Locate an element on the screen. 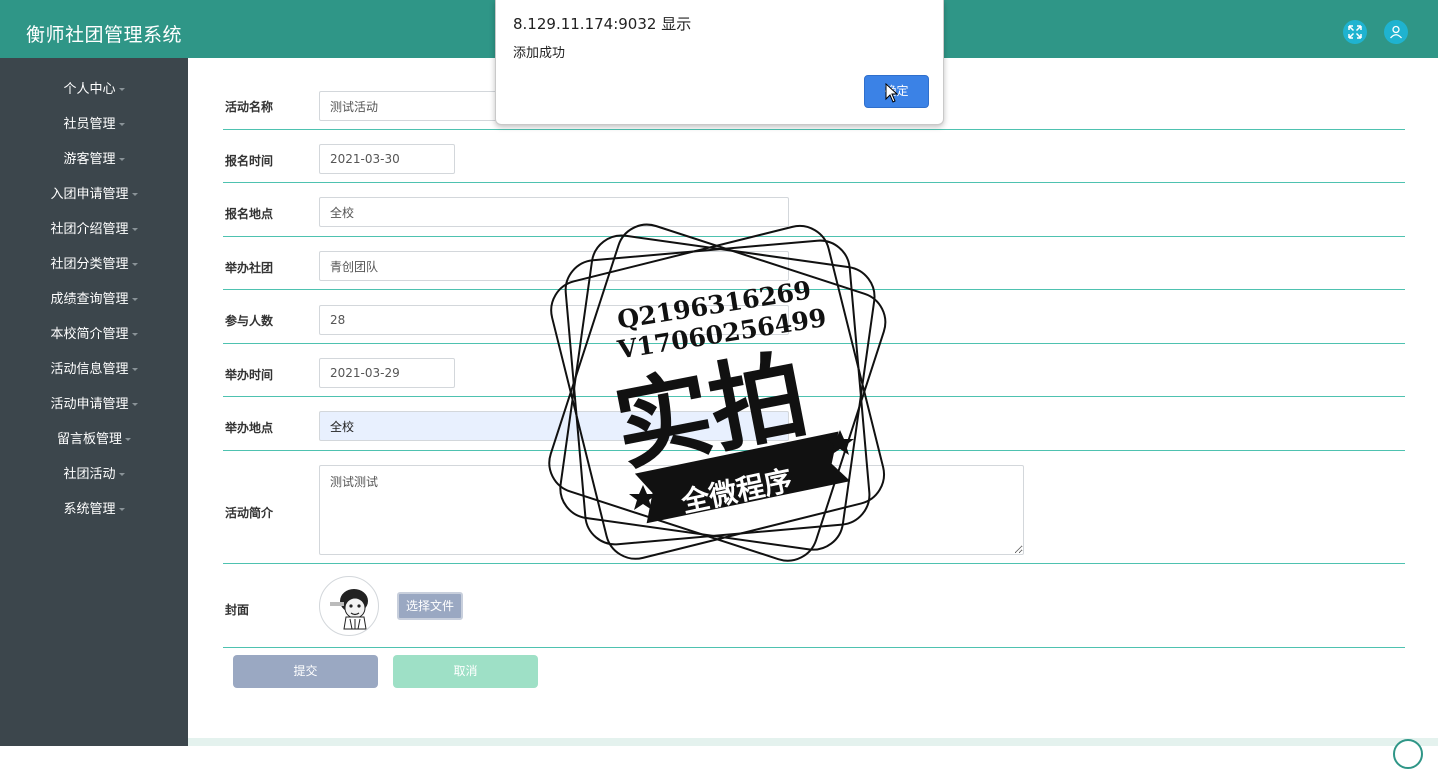 The image size is (1438, 769). sidebar-item-label: 社团介绍管理 is located at coordinates (89, 229).